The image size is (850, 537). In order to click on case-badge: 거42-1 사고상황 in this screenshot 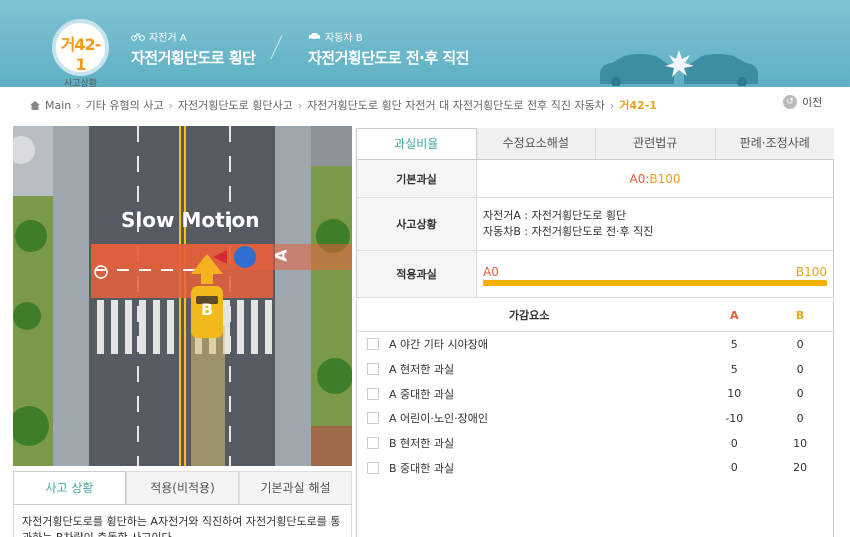, I will do `click(80, 54)`.